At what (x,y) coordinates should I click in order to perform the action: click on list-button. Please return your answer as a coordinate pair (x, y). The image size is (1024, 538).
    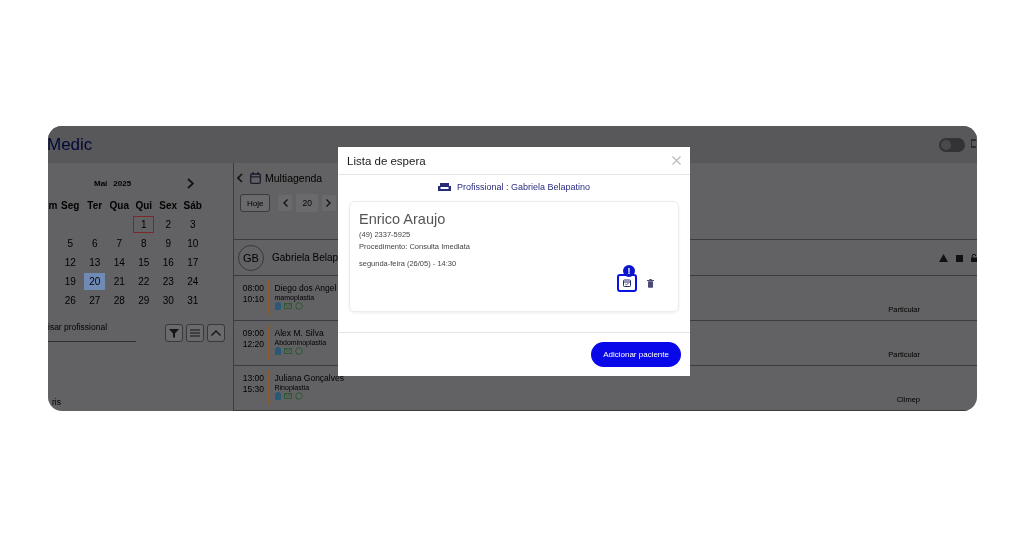
    Looking at the image, I should click on (195, 333).